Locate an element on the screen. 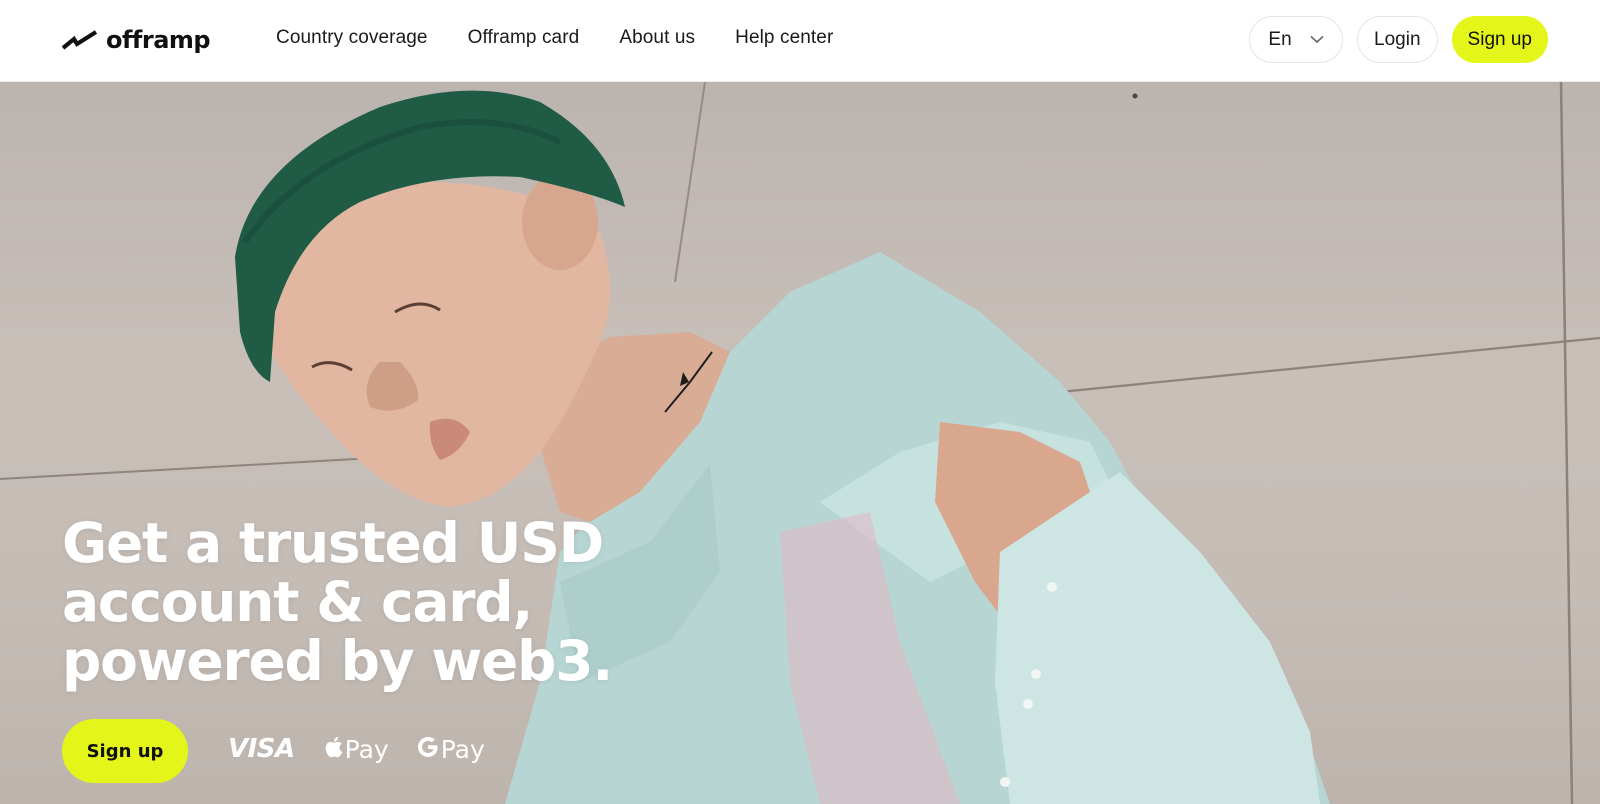  login-button: Login is located at coordinates (1397, 39).